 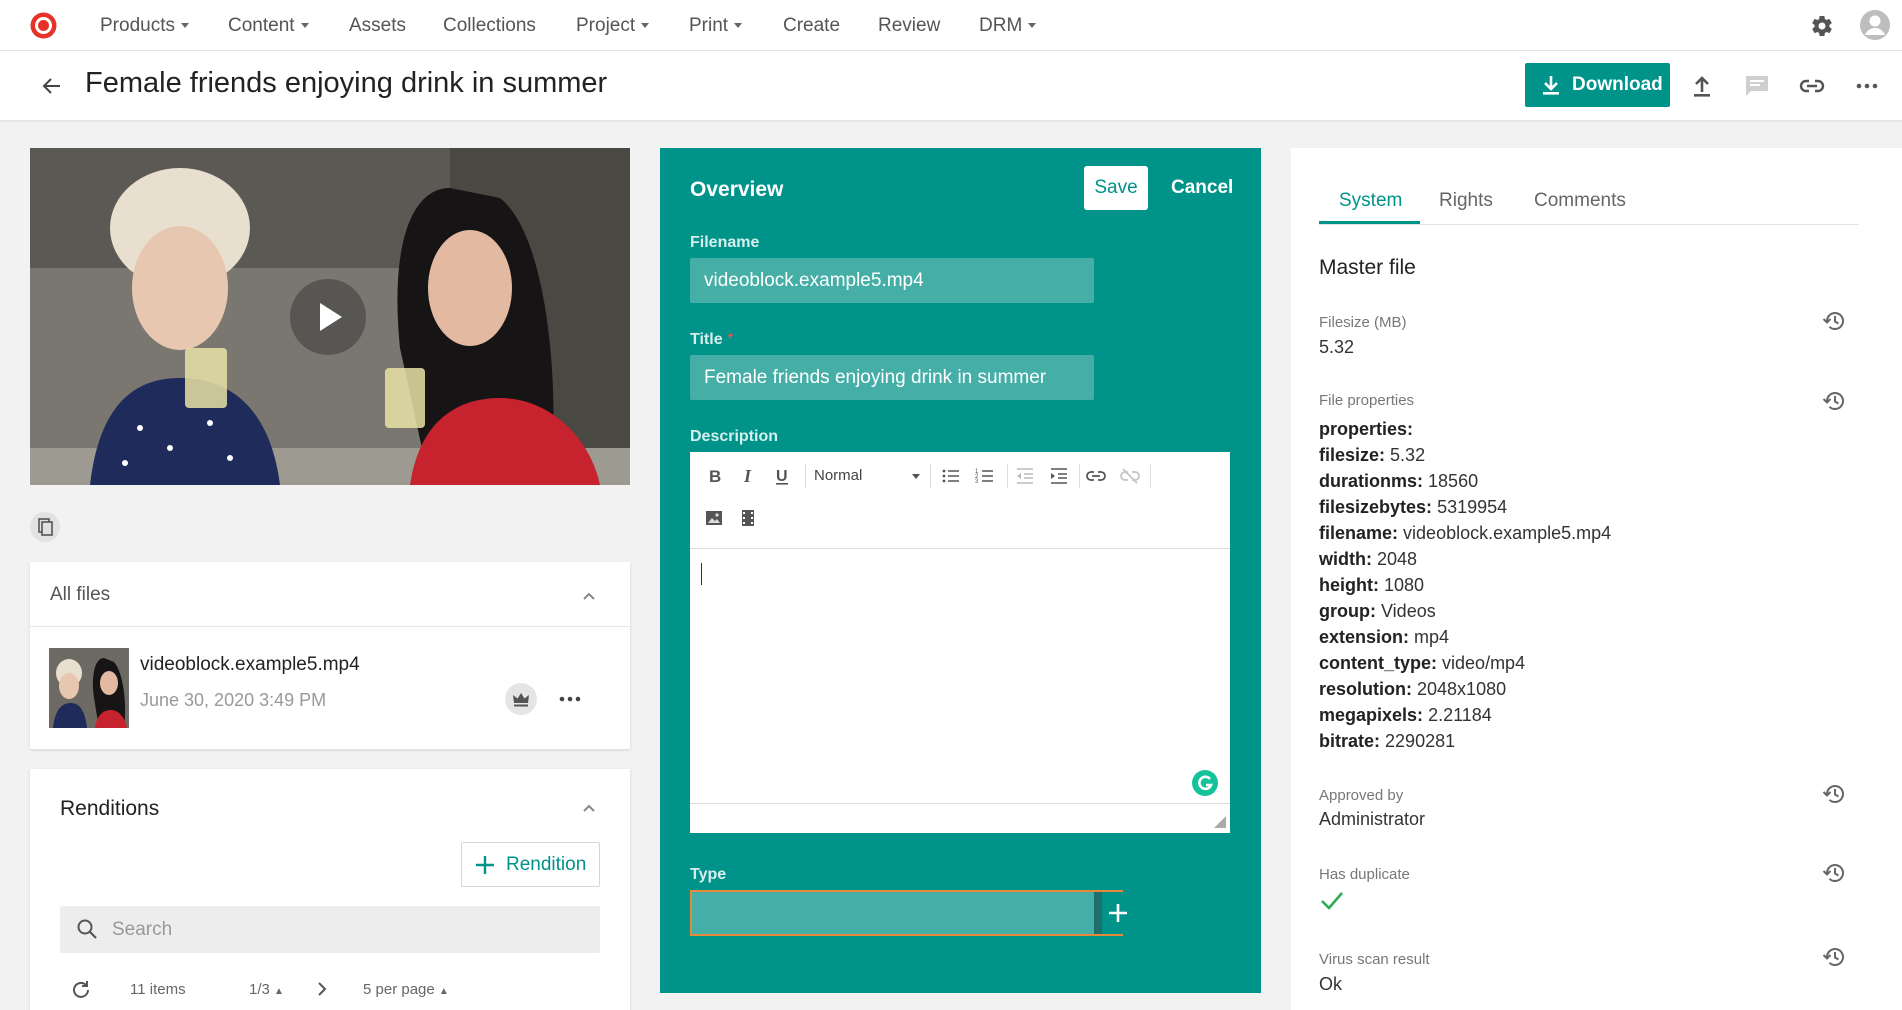 What do you see at coordinates (892, 377) in the screenshot?
I see `title-field` at bounding box center [892, 377].